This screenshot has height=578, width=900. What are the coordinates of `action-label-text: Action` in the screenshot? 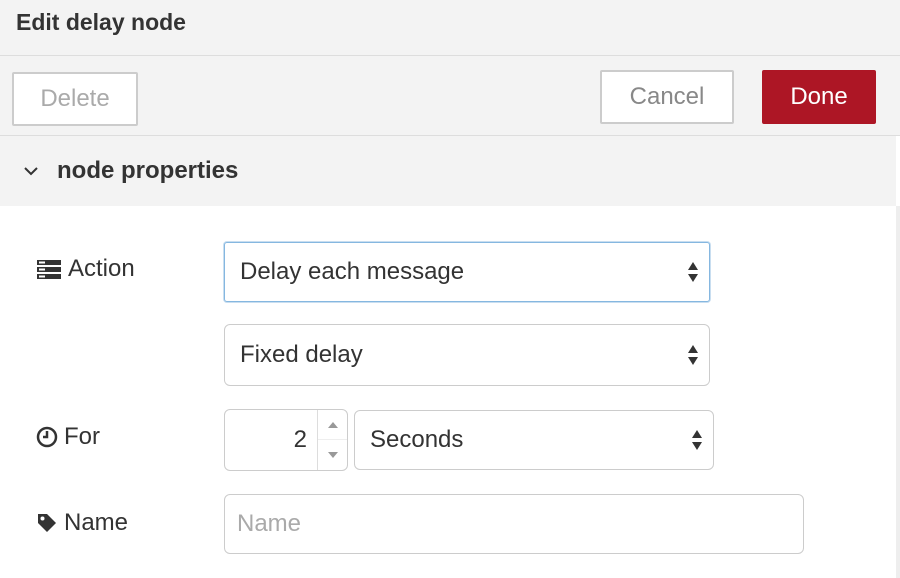 It's located at (101, 268).